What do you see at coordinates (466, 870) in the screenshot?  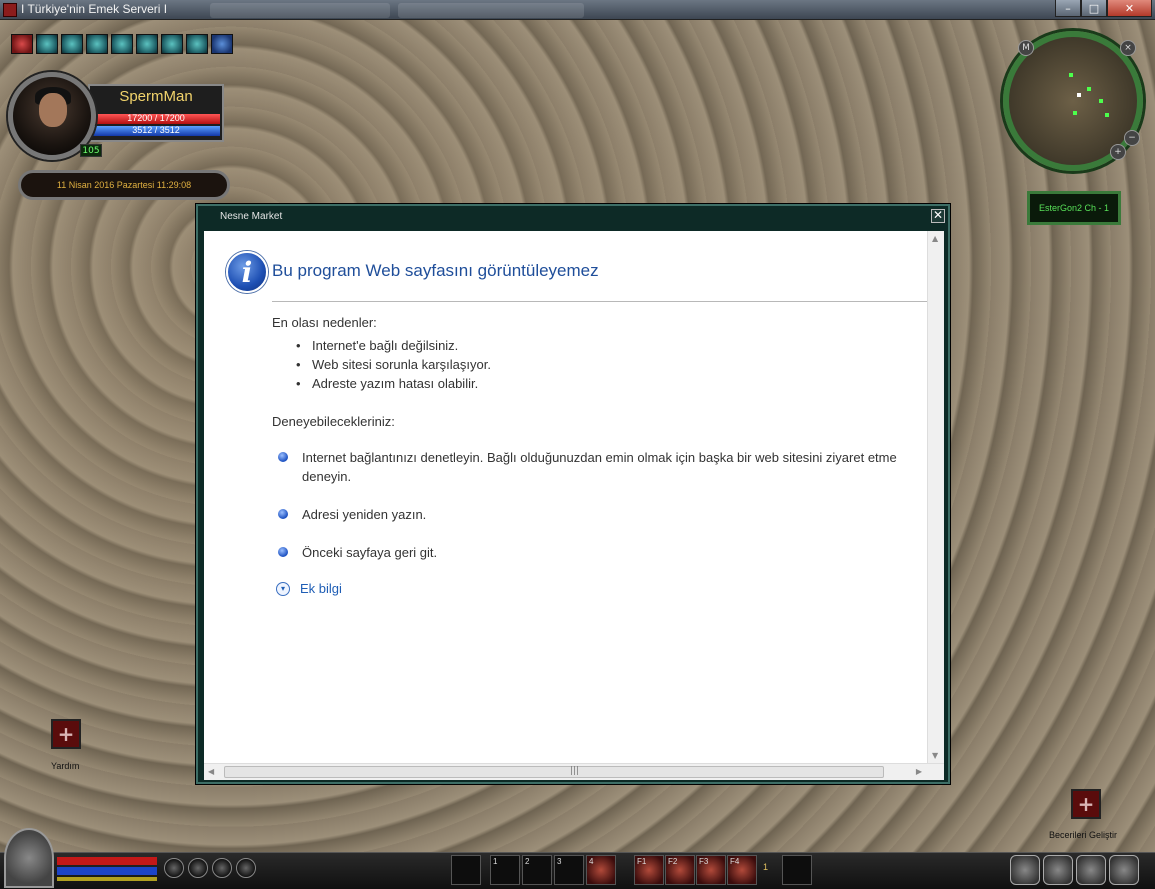 I see `weapon-slot-icon` at bounding box center [466, 870].